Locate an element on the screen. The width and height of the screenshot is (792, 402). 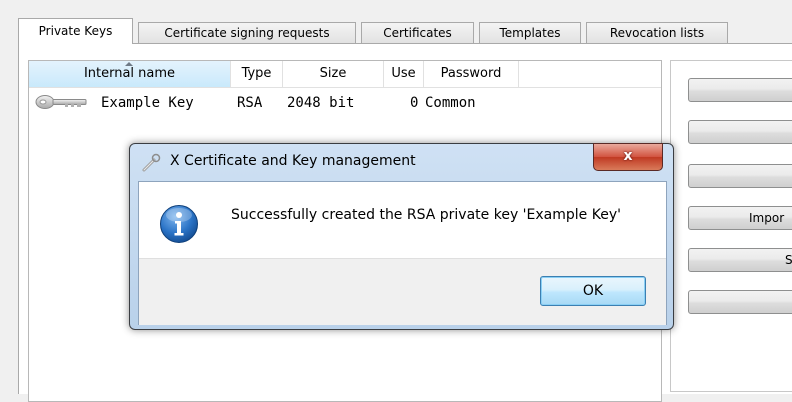
tab-certificate-signing-requests: Certificate signing requests is located at coordinates (247, 32).